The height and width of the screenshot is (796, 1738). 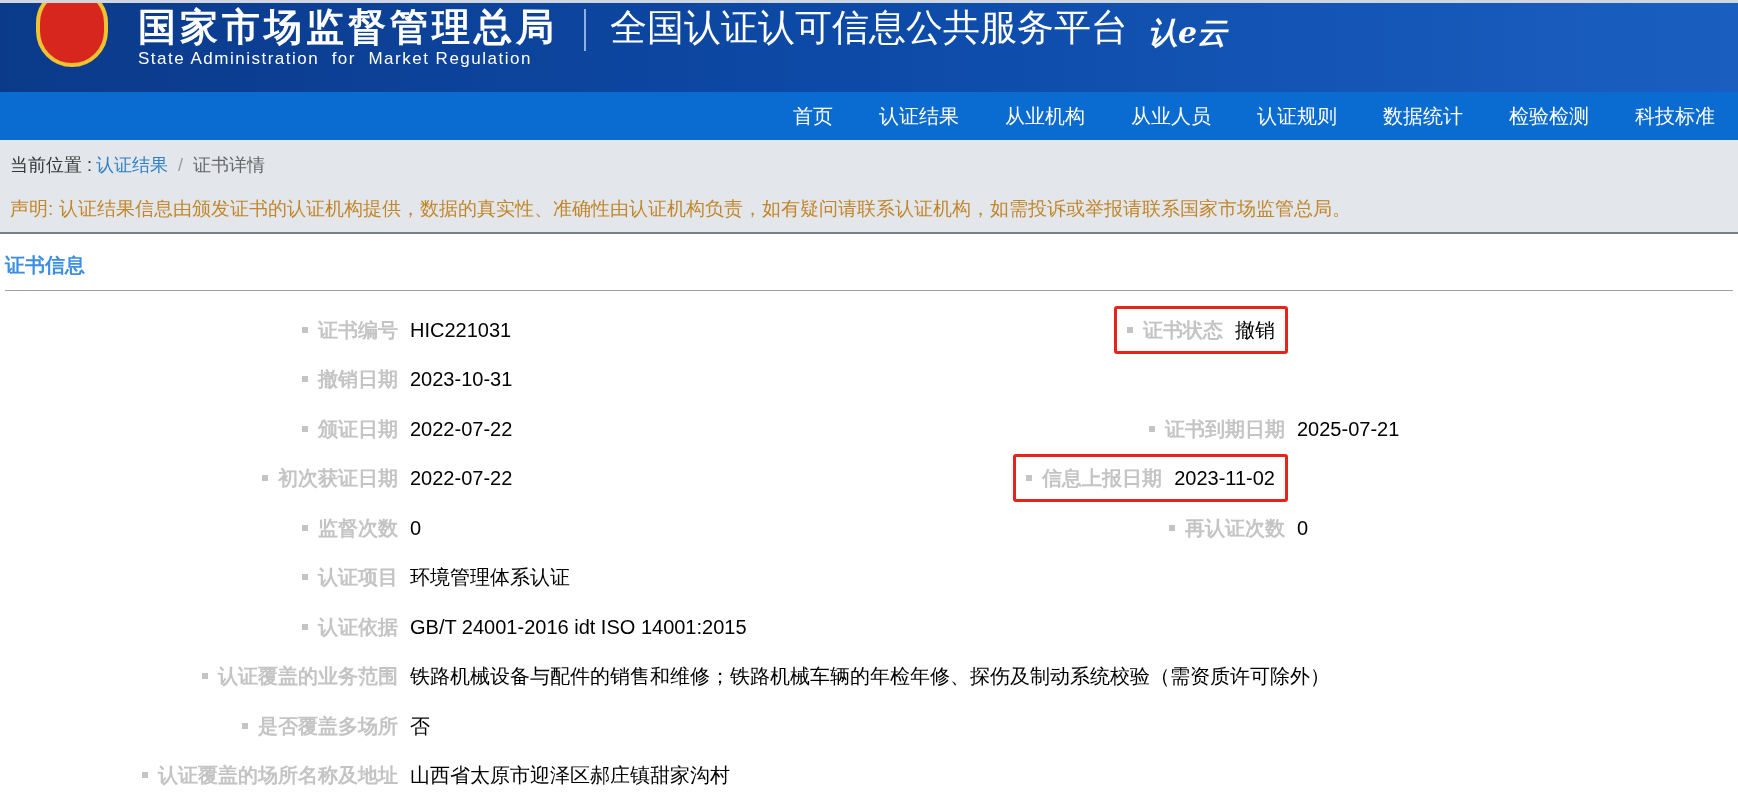 What do you see at coordinates (461, 380) in the screenshot?
I see `field-value: 2023-10-31` at bounding box center [461, 380].